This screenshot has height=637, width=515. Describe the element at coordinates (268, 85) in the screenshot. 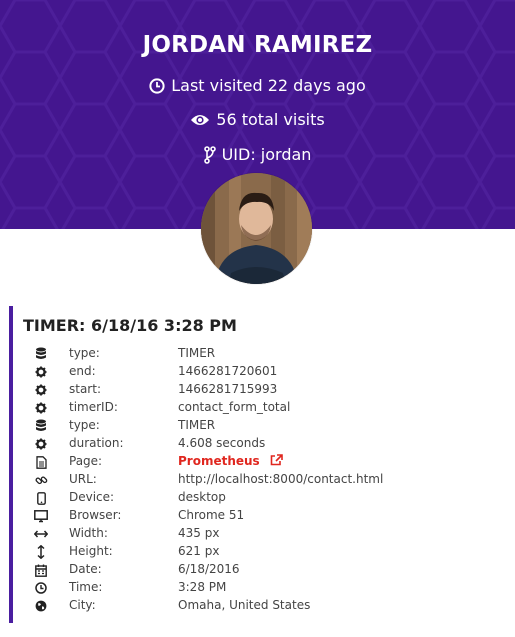

I see `last-visited-text: Last visited 22 days ago` at that location.